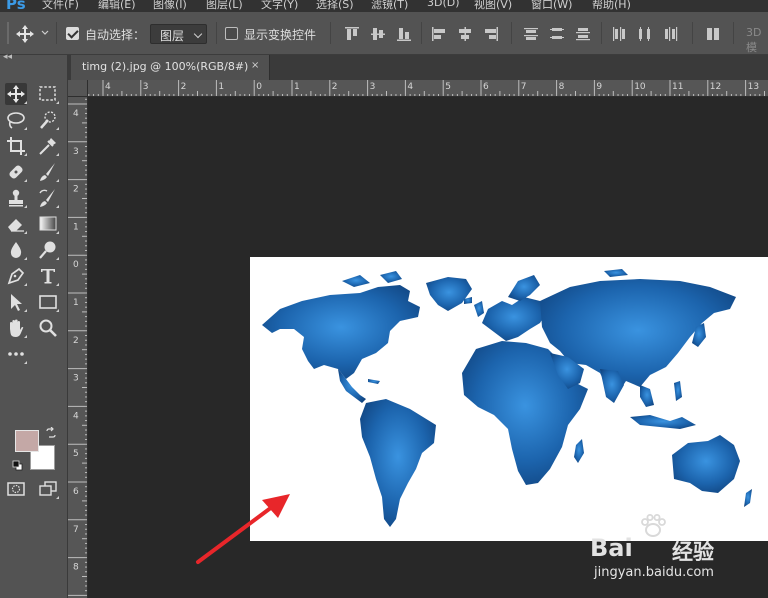 This screenshot has height=598, width=768. I want to click on menu-3d: 3D(D), so click(443, 4).